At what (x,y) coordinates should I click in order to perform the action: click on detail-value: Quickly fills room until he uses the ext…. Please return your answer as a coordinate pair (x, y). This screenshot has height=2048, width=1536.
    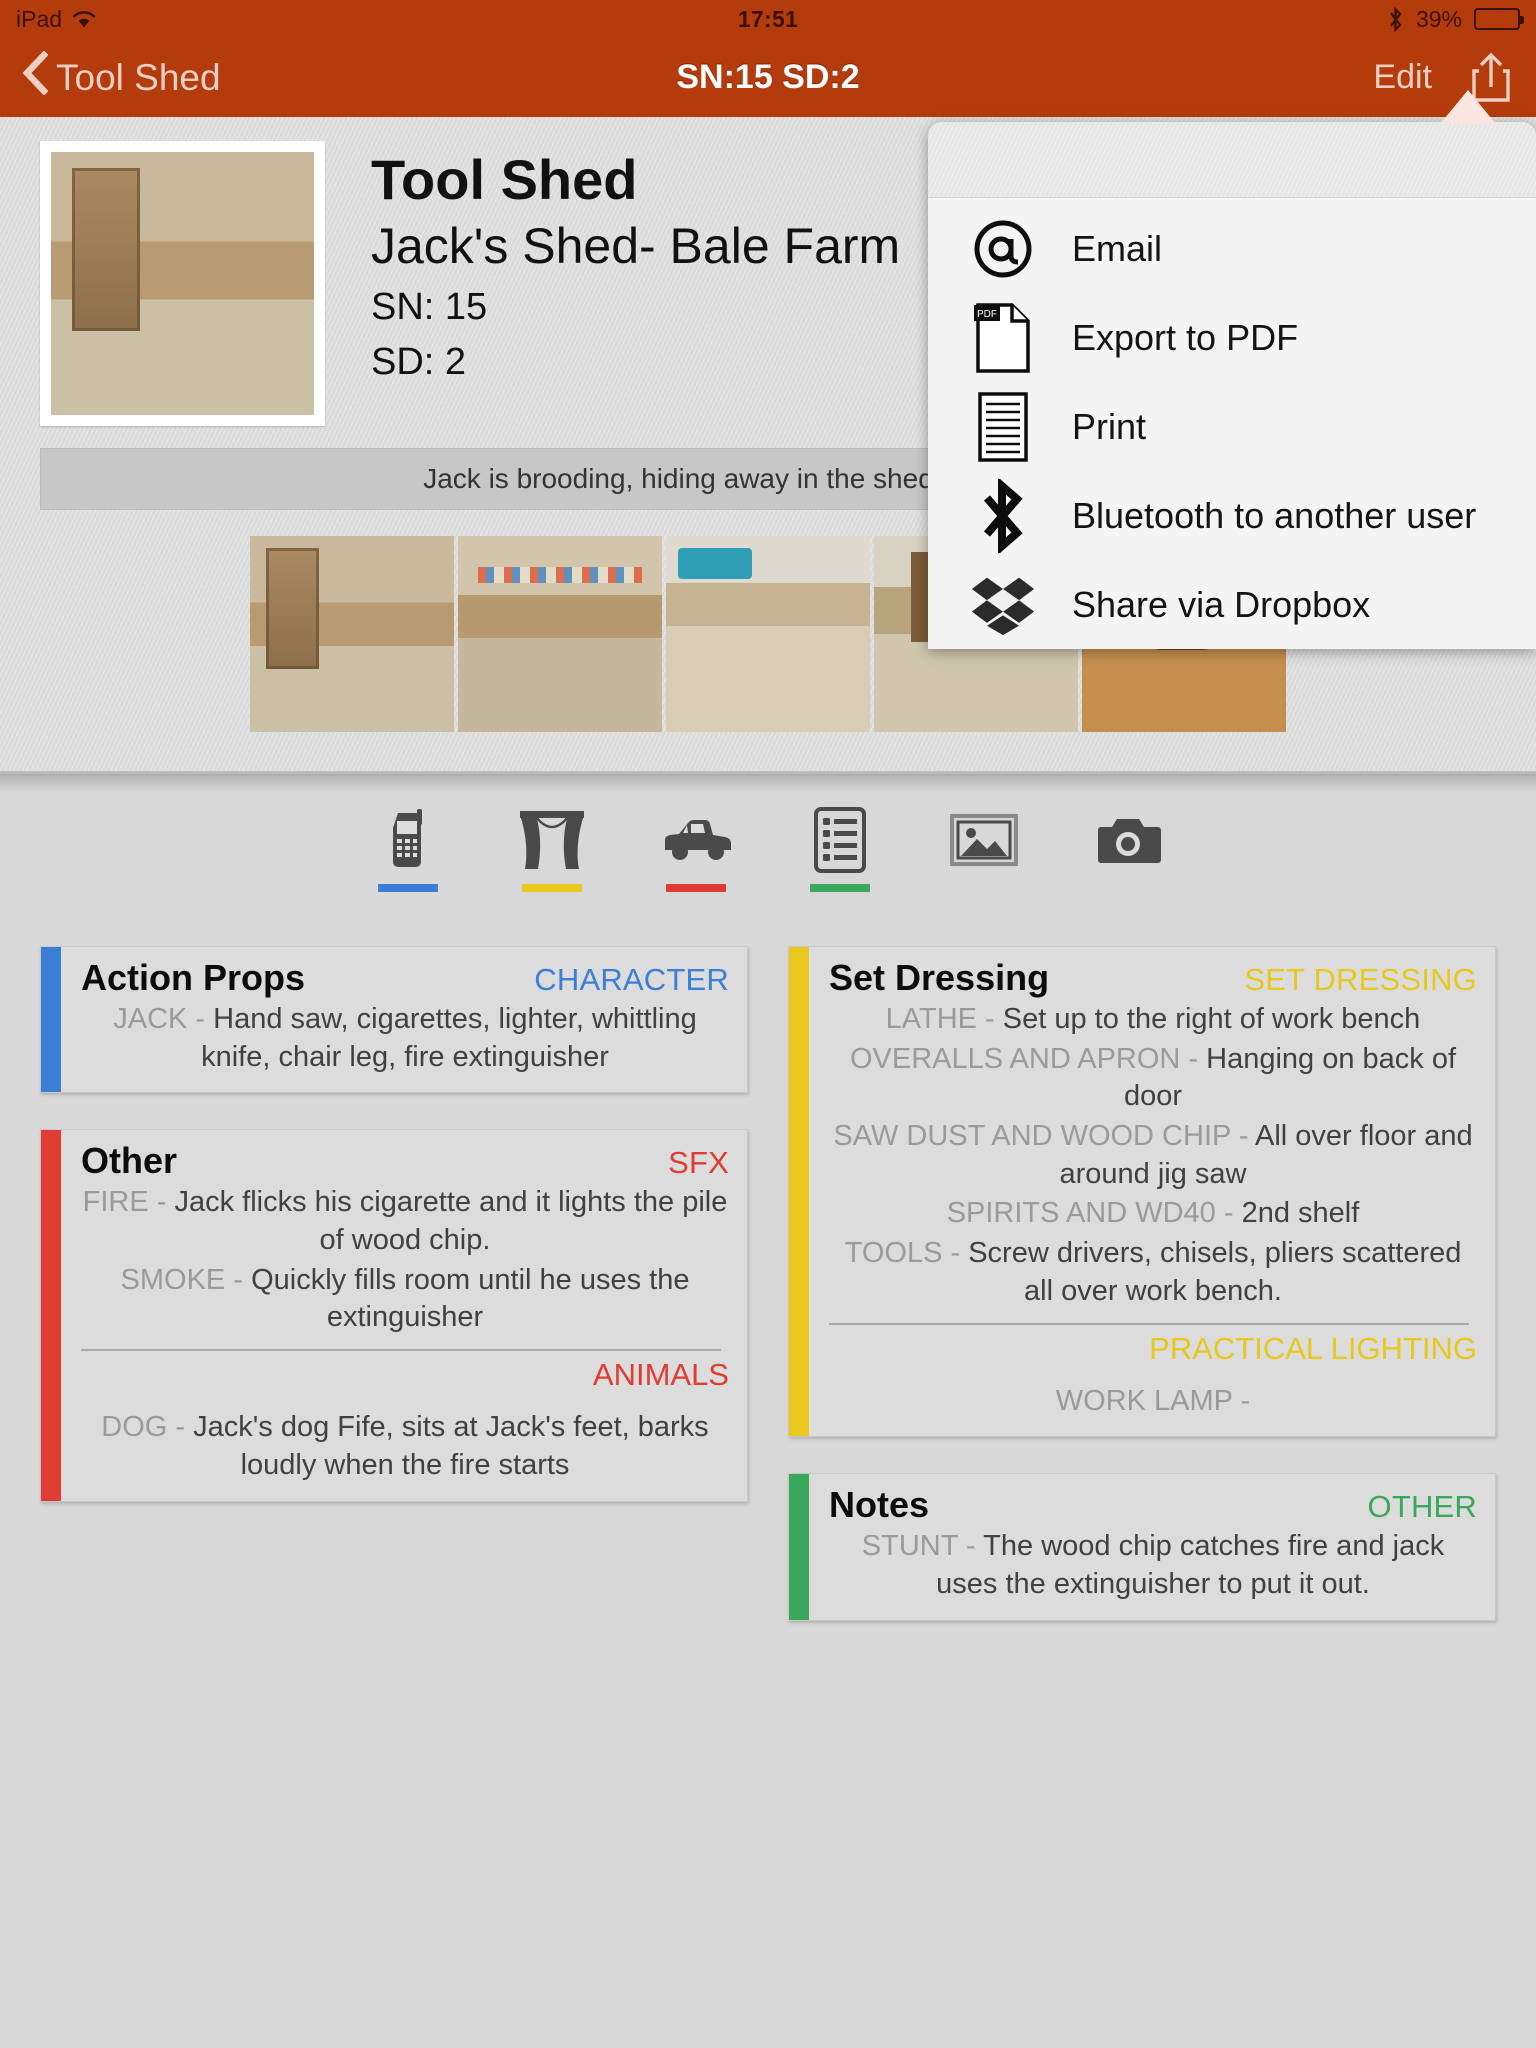
    Looking at the image, I should click on (470, 1298).